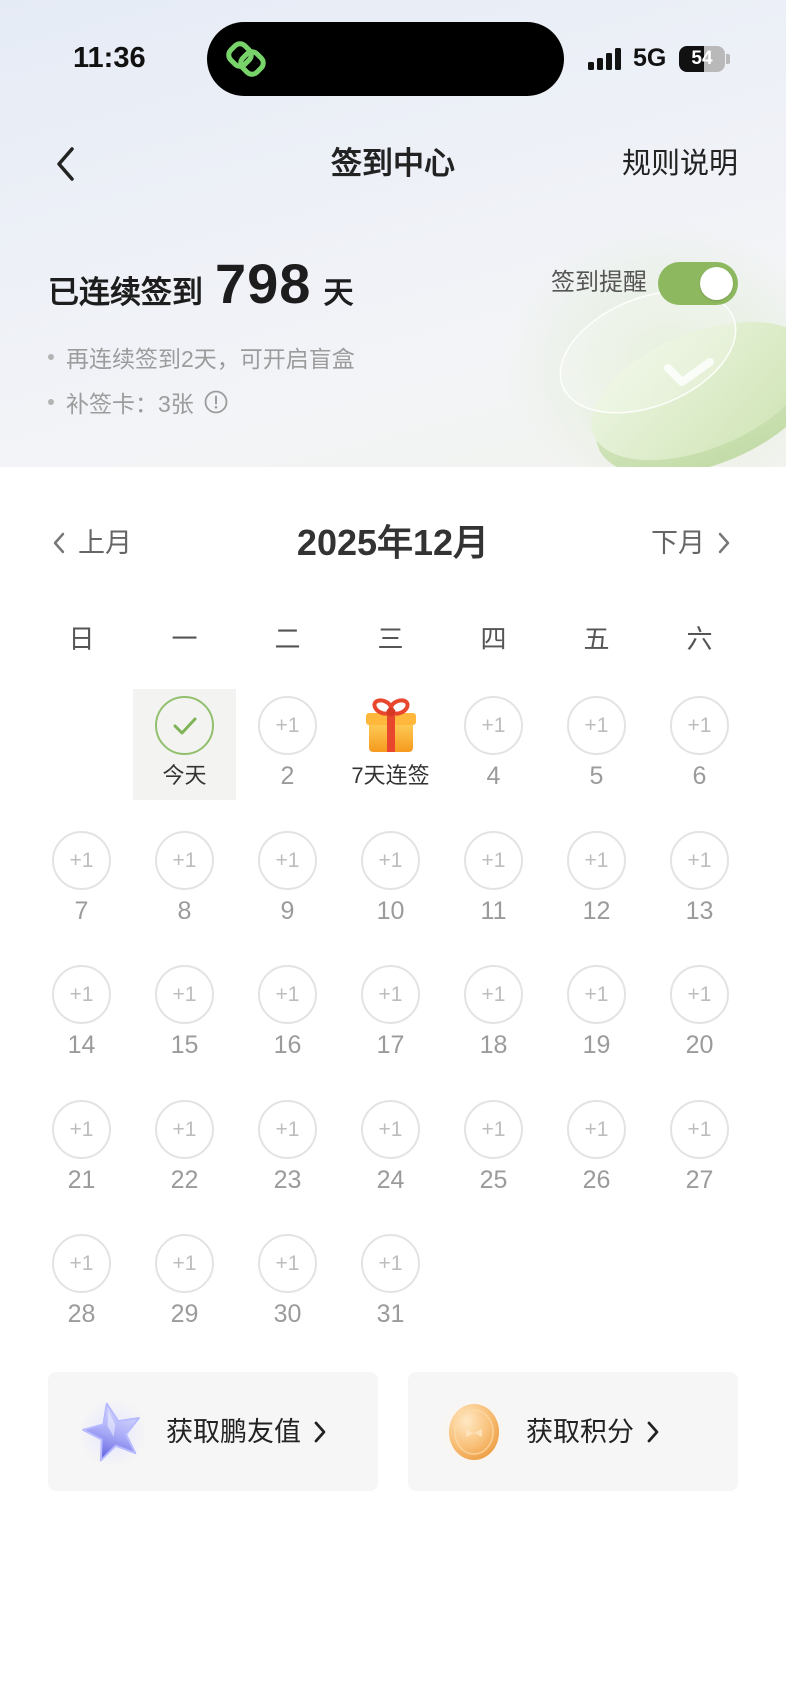  Describe the element at coordinates (65, 164) in the screenshot. I see `back-button` at that location.